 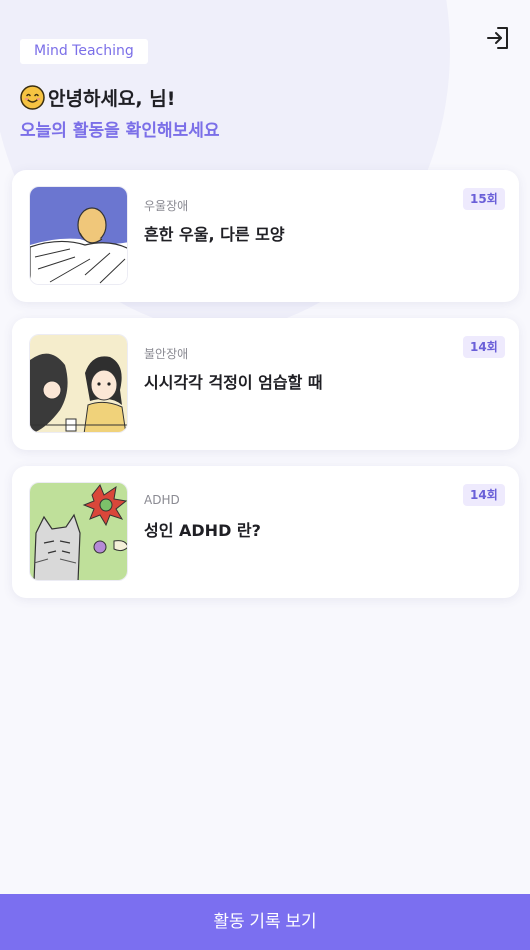 I want to click on activity-card-adhd: ADHD 성인 ADHD 란? 14회, so click(x=265, y=532).